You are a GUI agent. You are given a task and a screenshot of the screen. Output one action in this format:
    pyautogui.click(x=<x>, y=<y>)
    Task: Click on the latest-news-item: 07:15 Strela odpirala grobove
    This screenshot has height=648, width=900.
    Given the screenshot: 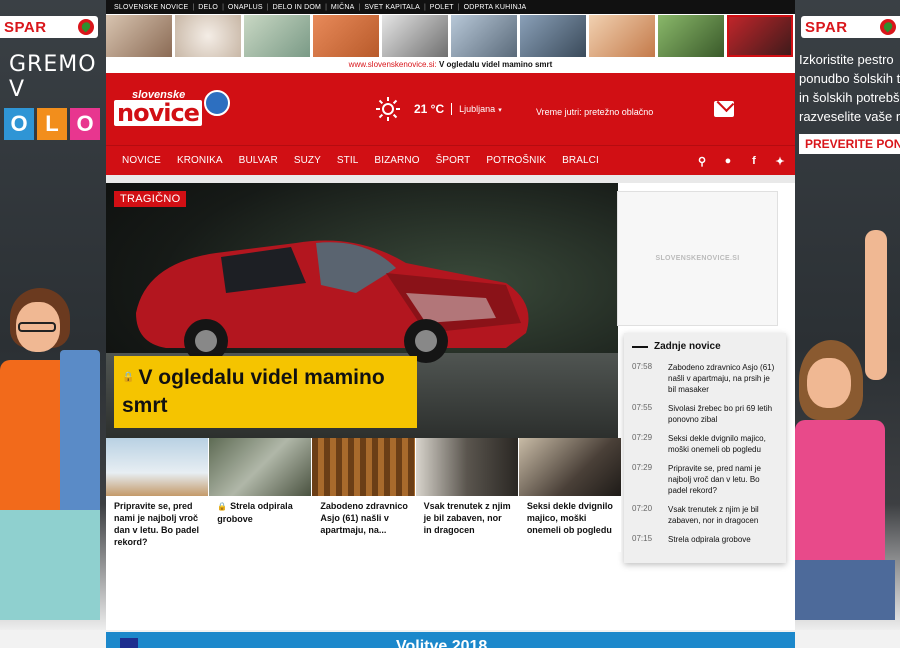 What is the action you would take?
    pyautogui.click(x=706, y=539)
    